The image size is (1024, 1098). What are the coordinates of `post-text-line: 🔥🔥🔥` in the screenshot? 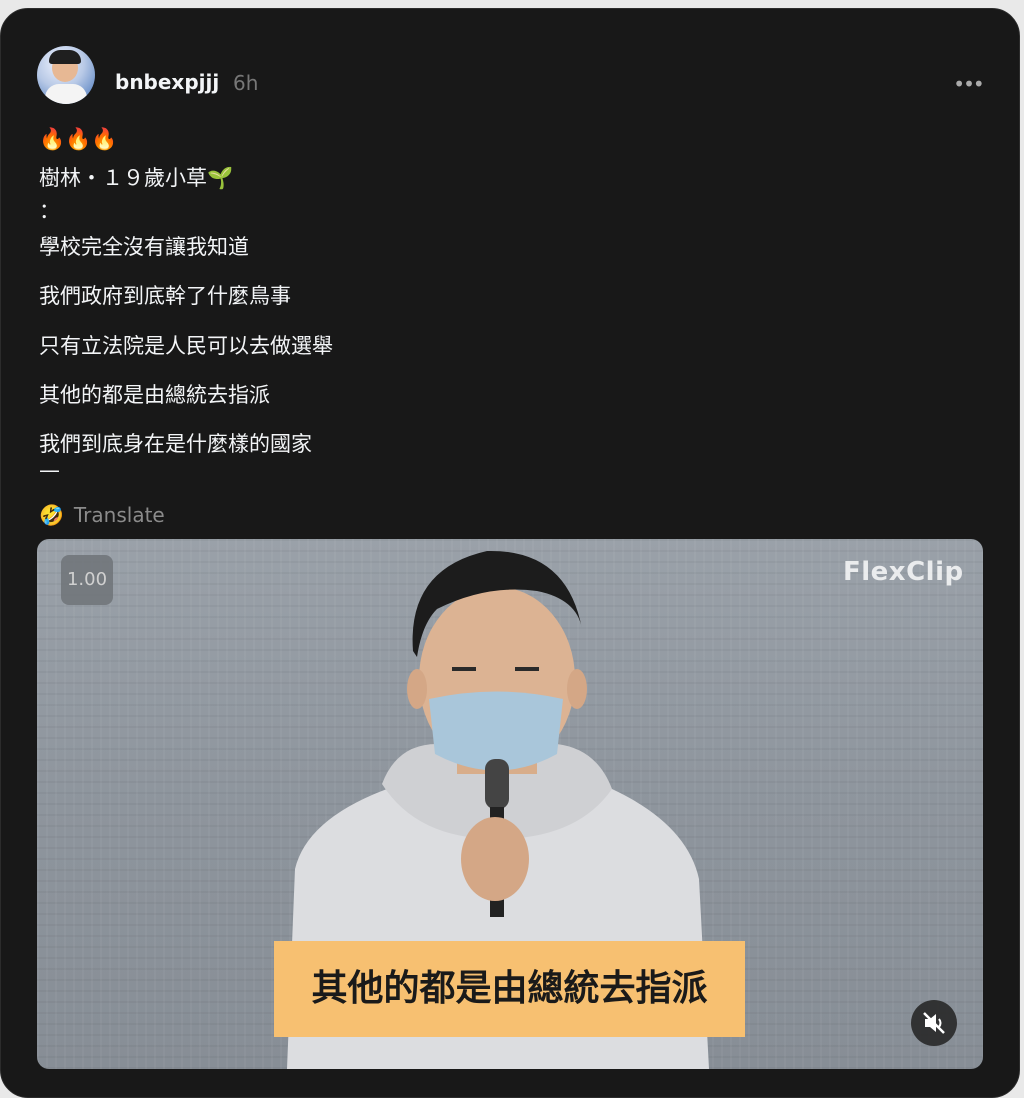 It's located at (78, 139).